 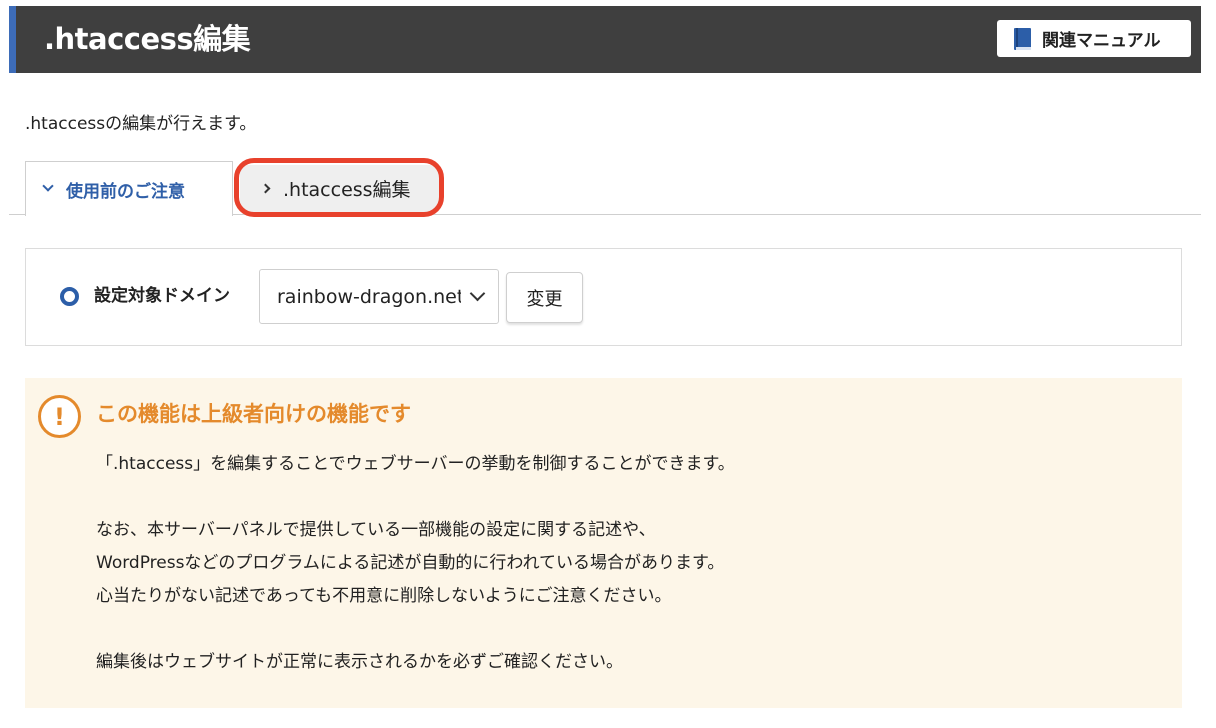 What do you see at coordinates (141, 124) in the screenshot?
I see `intro-text: .htaccessの編集が行えます。` at bounding box center [141, 124].